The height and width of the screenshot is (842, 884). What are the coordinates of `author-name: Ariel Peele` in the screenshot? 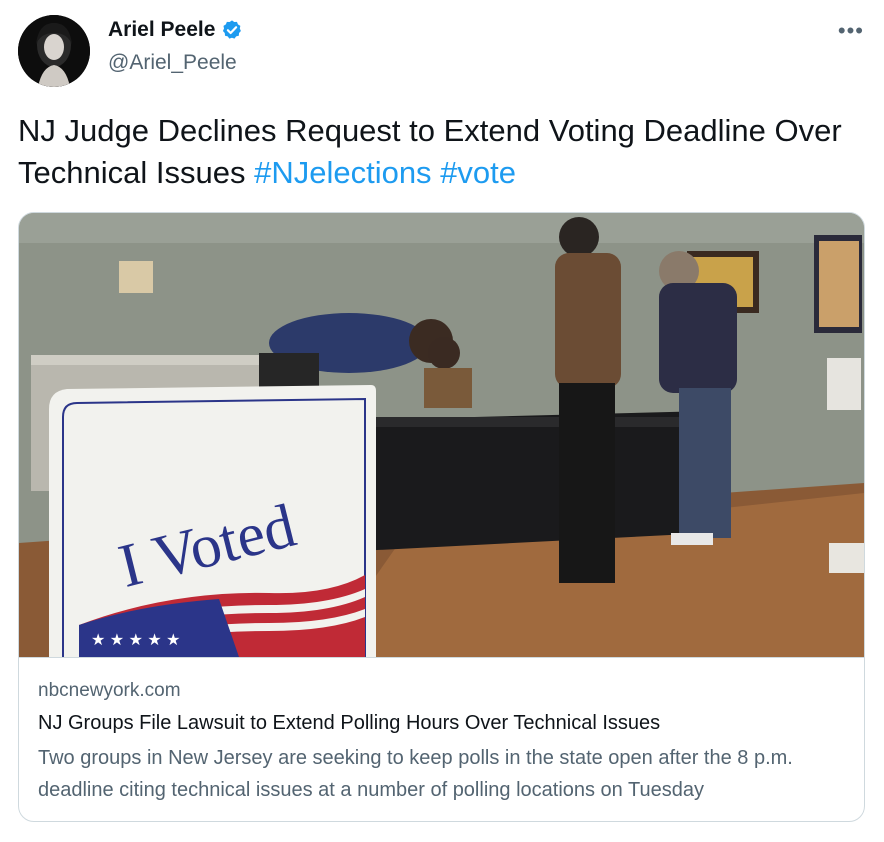 It's located at (175, 30).